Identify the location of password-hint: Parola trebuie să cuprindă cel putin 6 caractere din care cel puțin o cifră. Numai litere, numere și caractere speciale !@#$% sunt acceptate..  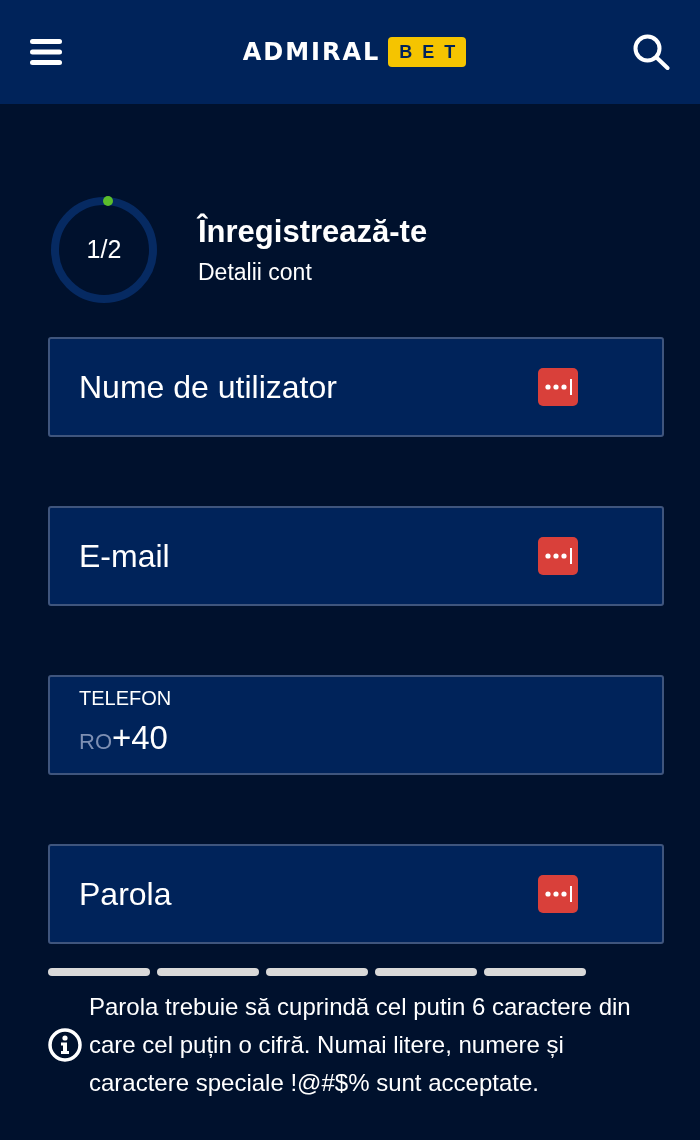
(360, 1045).